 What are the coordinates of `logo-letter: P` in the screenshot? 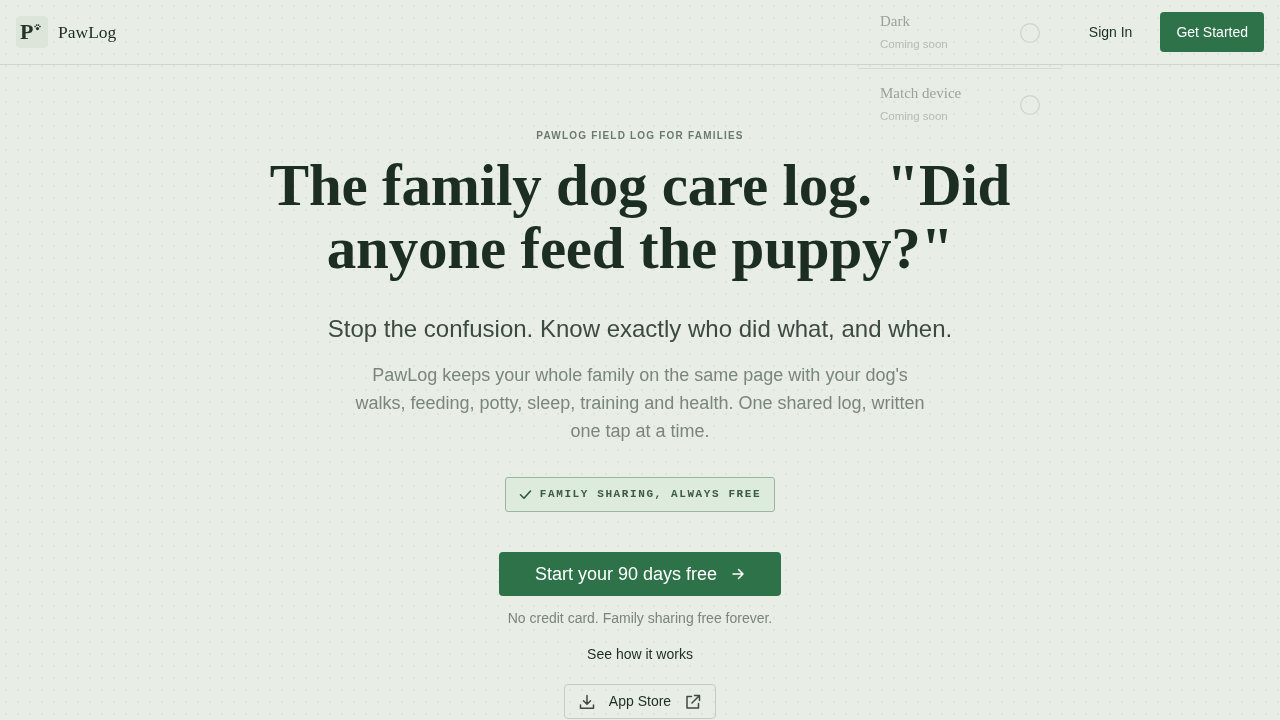 It's located at (27, 32).